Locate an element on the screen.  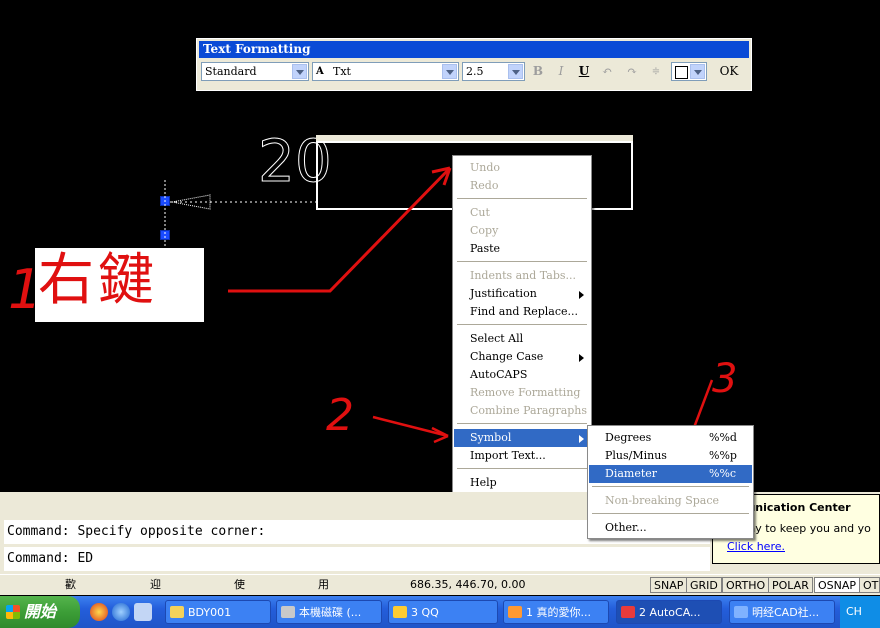
layout-tab: 使 is located at coordinates (239, 585).